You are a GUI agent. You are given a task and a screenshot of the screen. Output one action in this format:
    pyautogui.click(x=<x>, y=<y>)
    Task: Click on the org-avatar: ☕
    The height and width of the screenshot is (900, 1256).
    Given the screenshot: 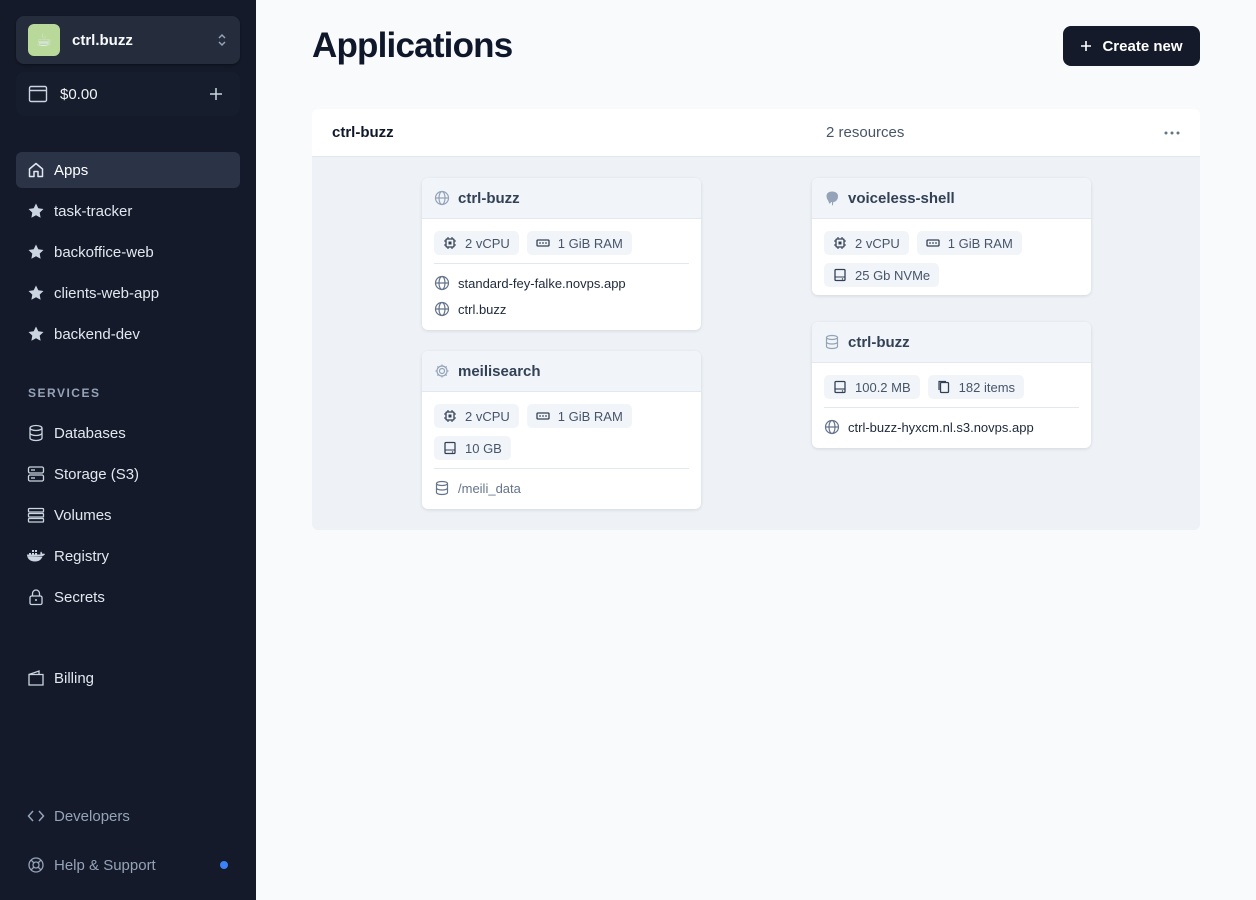 What is the action you would take?
    pyautogui.click(x=44, y=40)
    